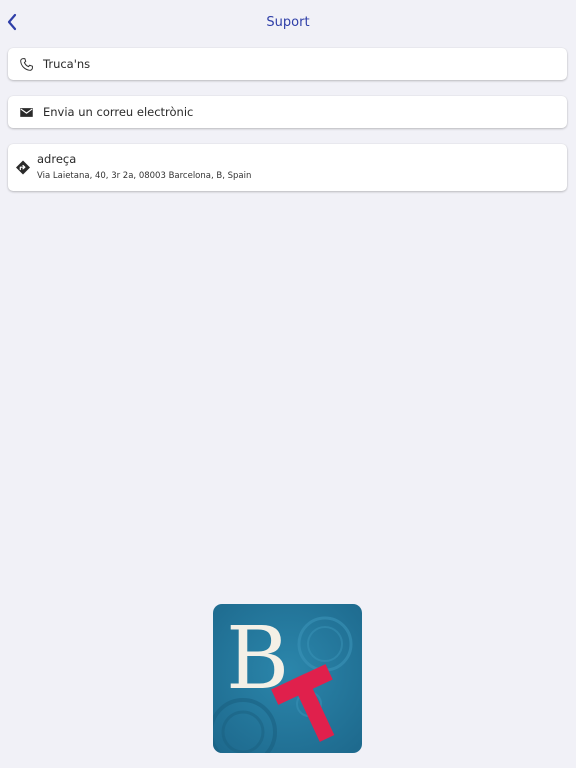  Describe the element at coordinates (57, 159) in the screenshot. I see `address-label: adreça` at that location.